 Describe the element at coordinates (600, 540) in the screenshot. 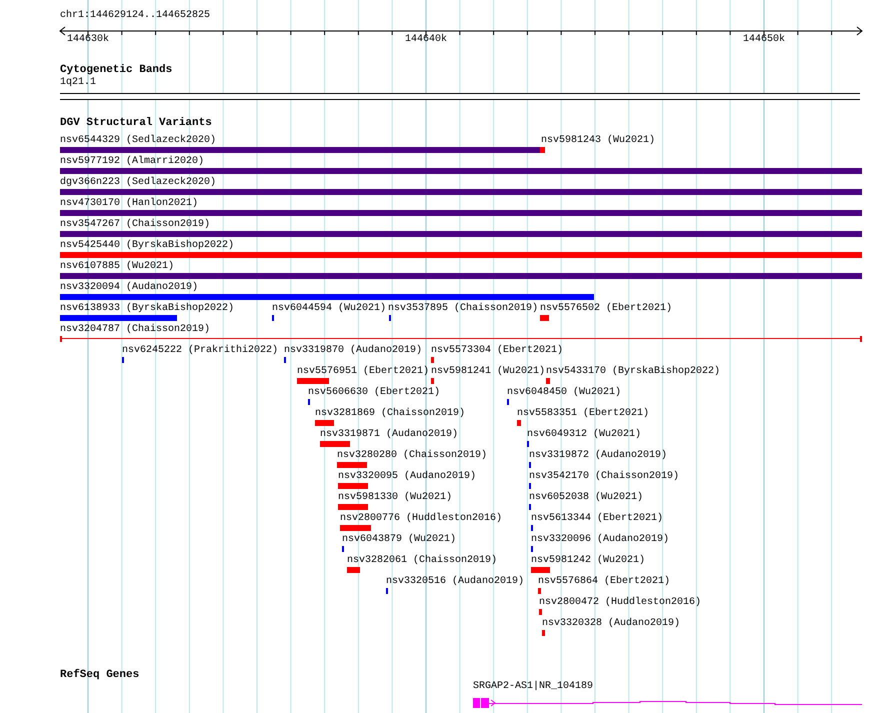

I see `variant-label: nsv3320096 (Audano2019)` at that location.